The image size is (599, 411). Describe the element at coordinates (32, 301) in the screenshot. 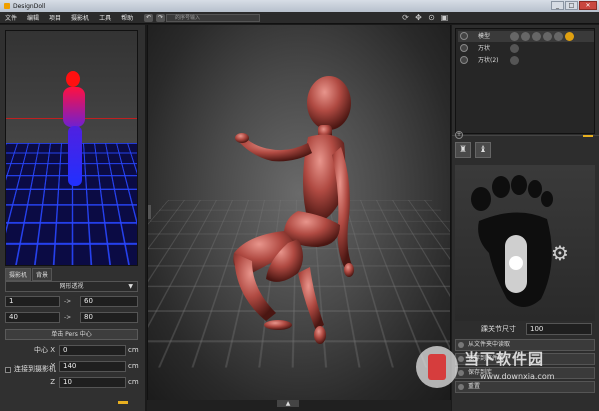

I see `range-1-start: 1` at that location.